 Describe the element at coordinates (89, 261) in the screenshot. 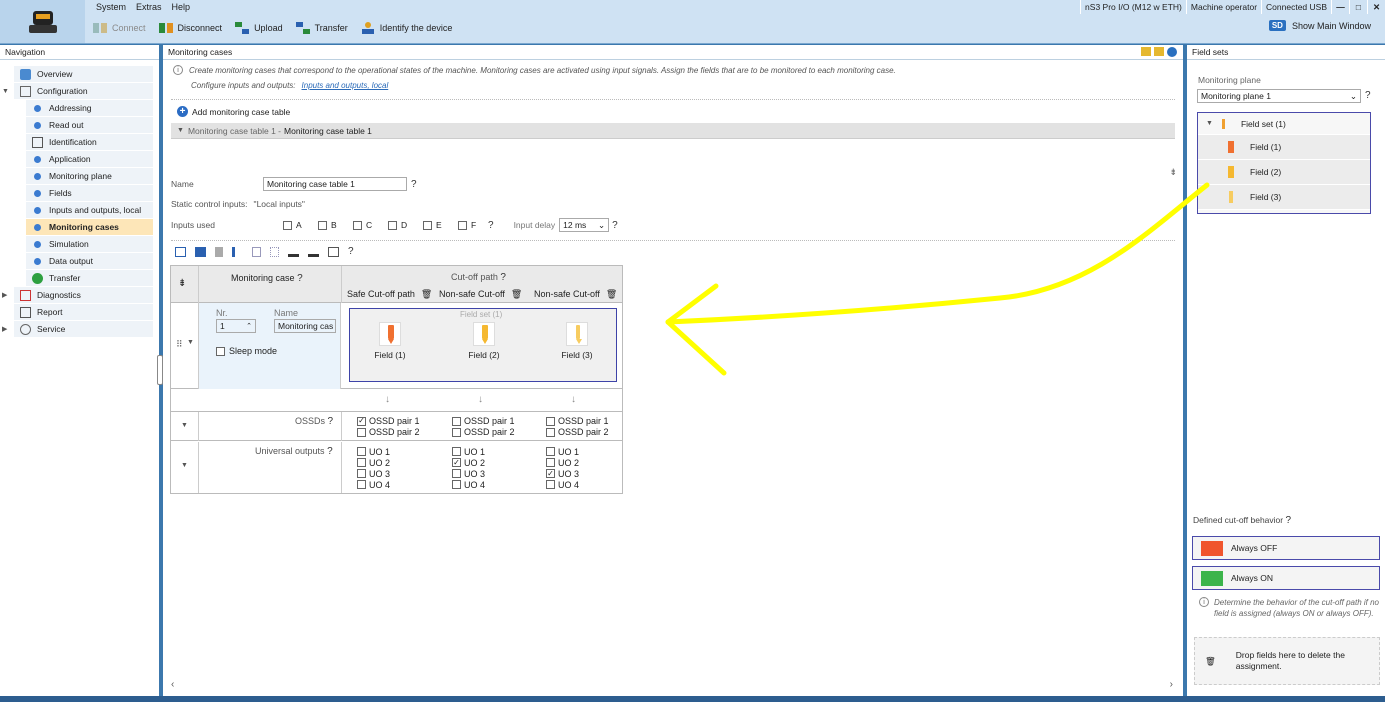

I see `nav-data-output: Data output` at that location.